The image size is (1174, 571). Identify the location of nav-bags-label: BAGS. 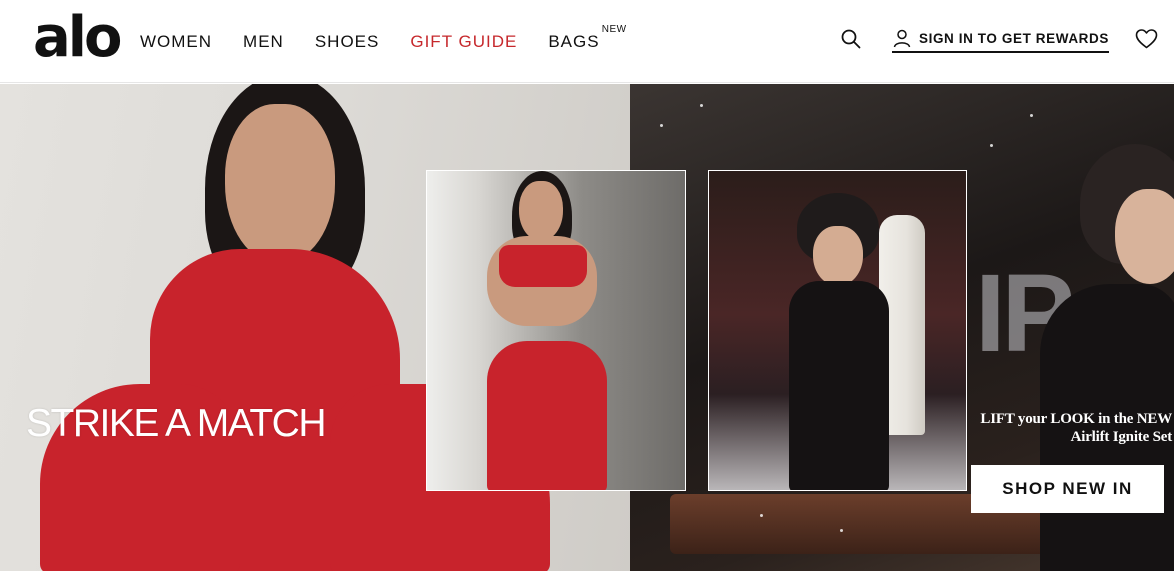
(574, 41).